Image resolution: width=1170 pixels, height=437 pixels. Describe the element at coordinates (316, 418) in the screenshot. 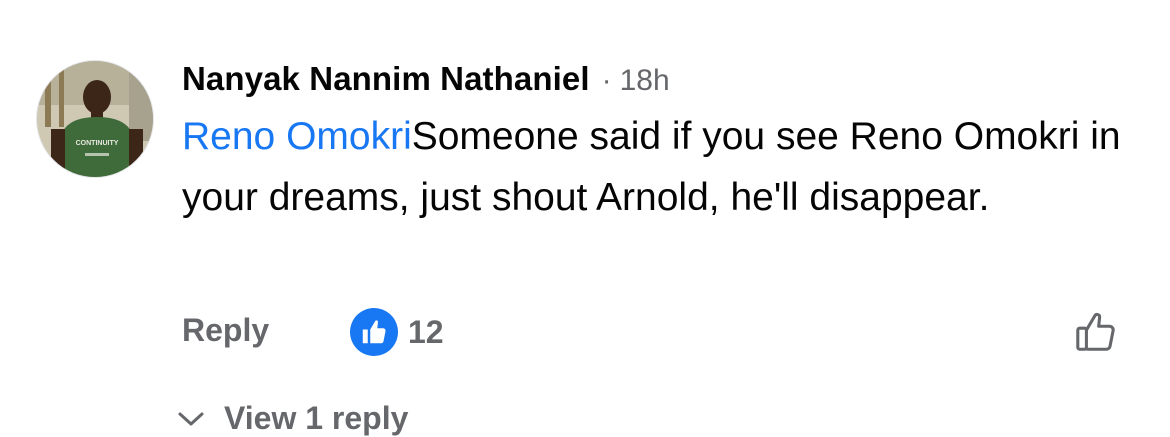

I see `view-replies-label: View 1 reply` at that location.